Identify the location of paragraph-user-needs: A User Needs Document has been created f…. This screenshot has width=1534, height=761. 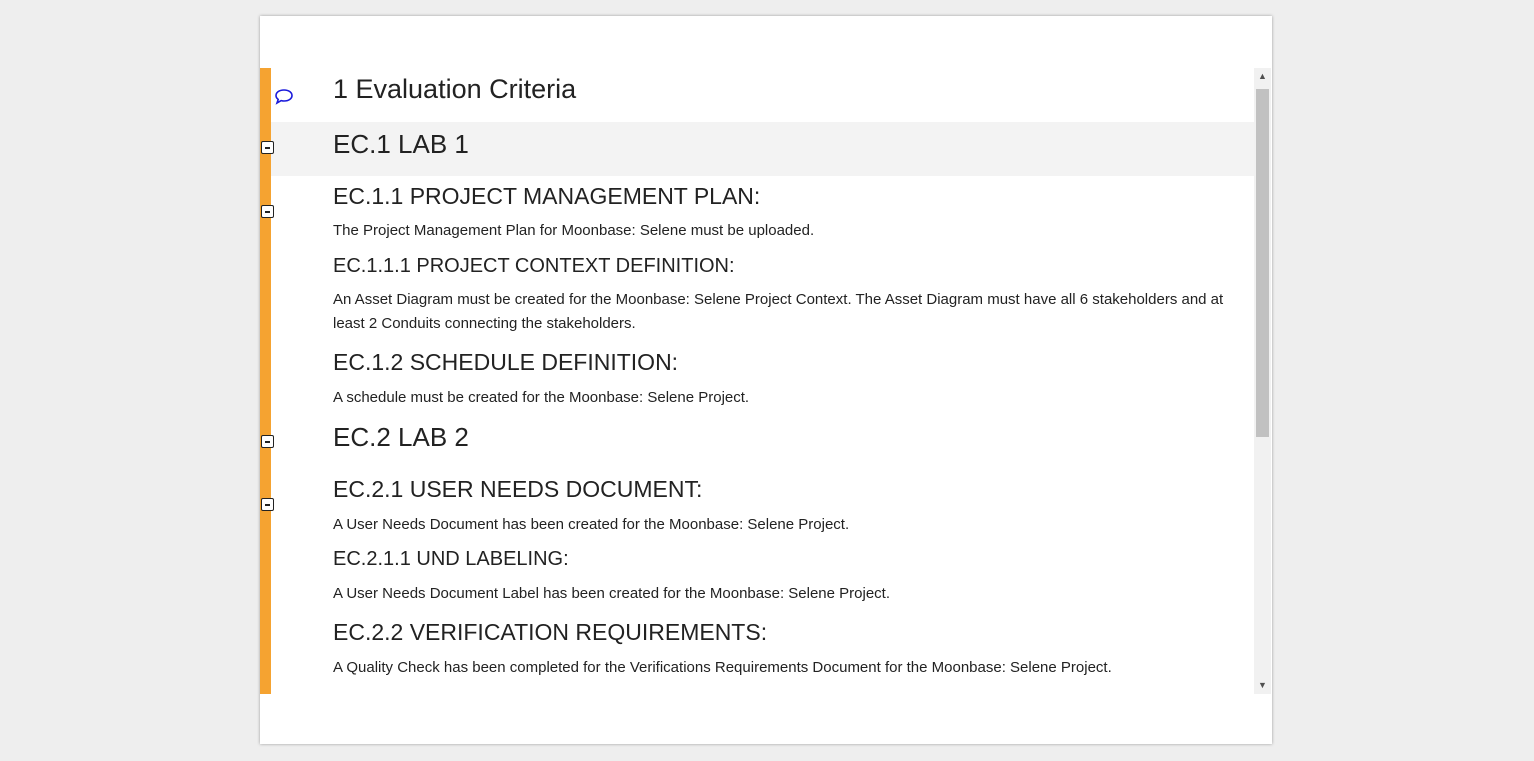
(591, 524).